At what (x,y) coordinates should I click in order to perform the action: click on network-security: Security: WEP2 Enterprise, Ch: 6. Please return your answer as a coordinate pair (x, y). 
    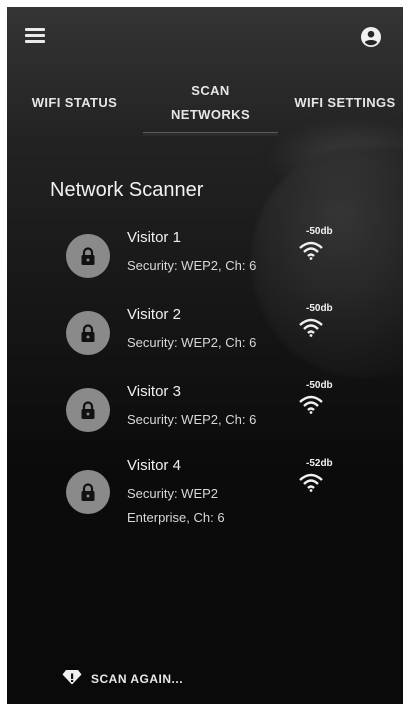
    Looking at the image, I should click on (207, 506).